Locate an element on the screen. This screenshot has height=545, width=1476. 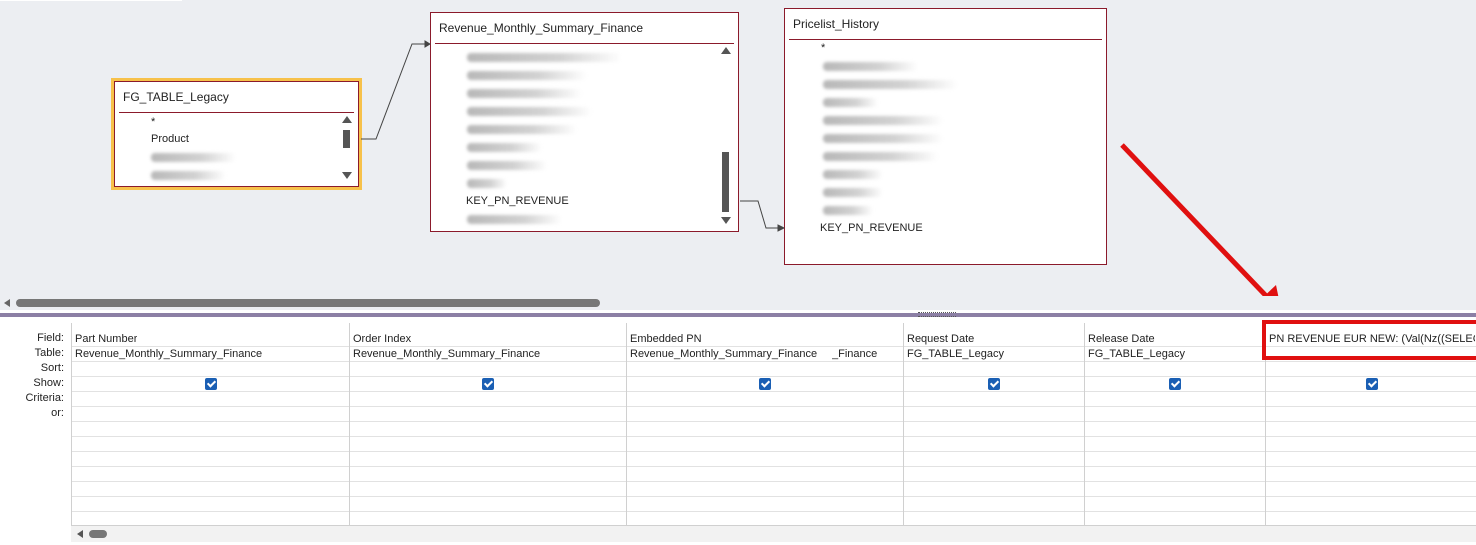
row-label-or: or: is located at coordinates (57, 413).